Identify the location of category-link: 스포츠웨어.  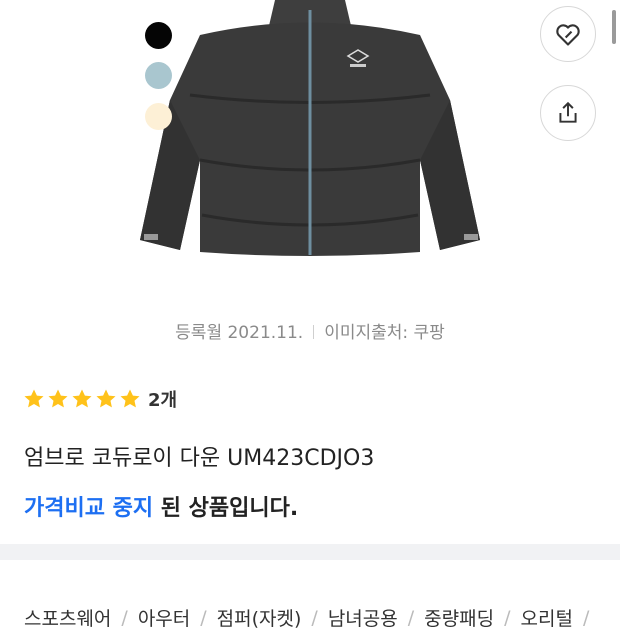
(67, 617).